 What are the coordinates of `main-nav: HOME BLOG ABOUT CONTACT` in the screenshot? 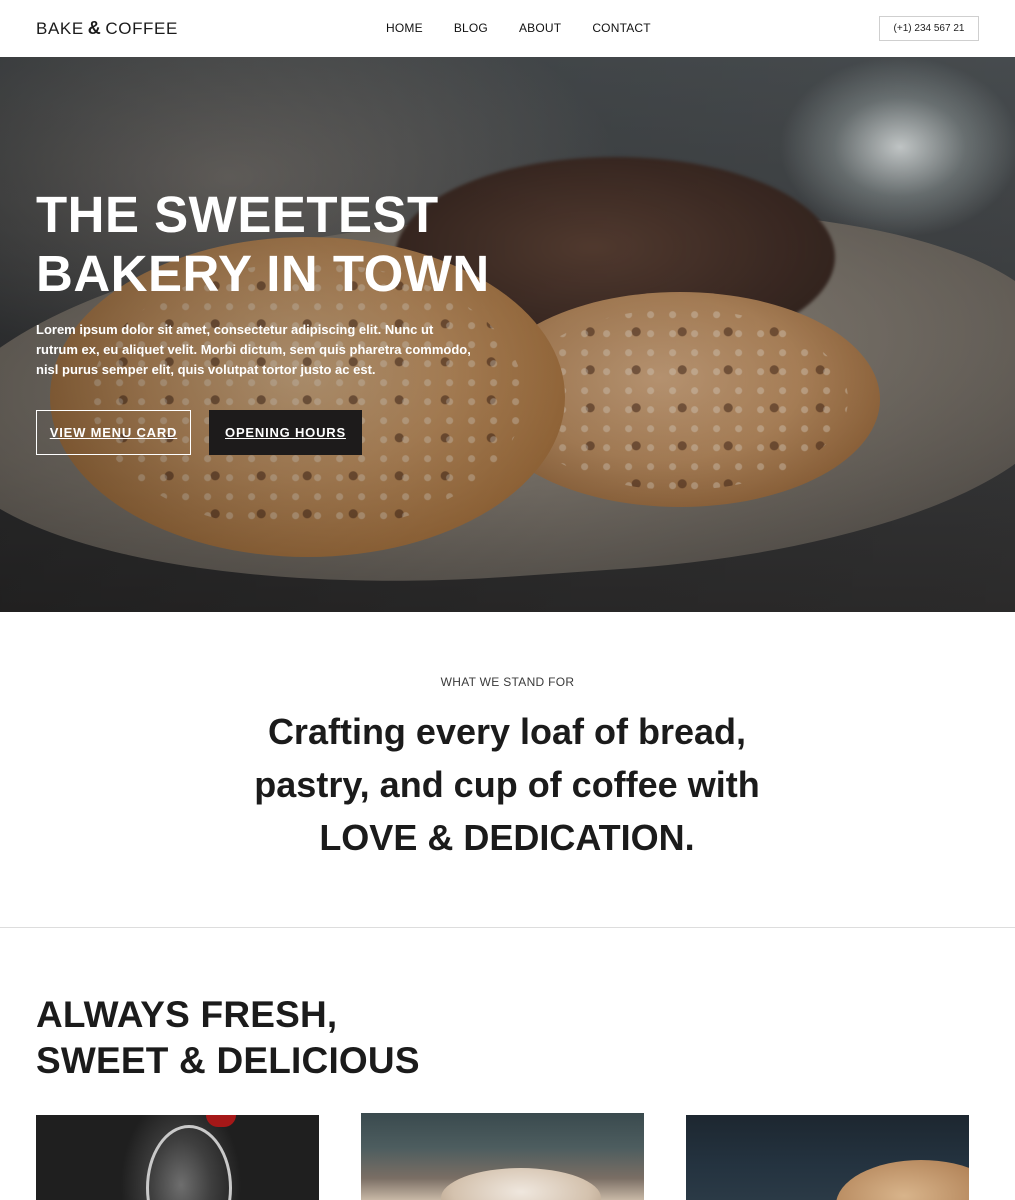 It's located at (518, 28).